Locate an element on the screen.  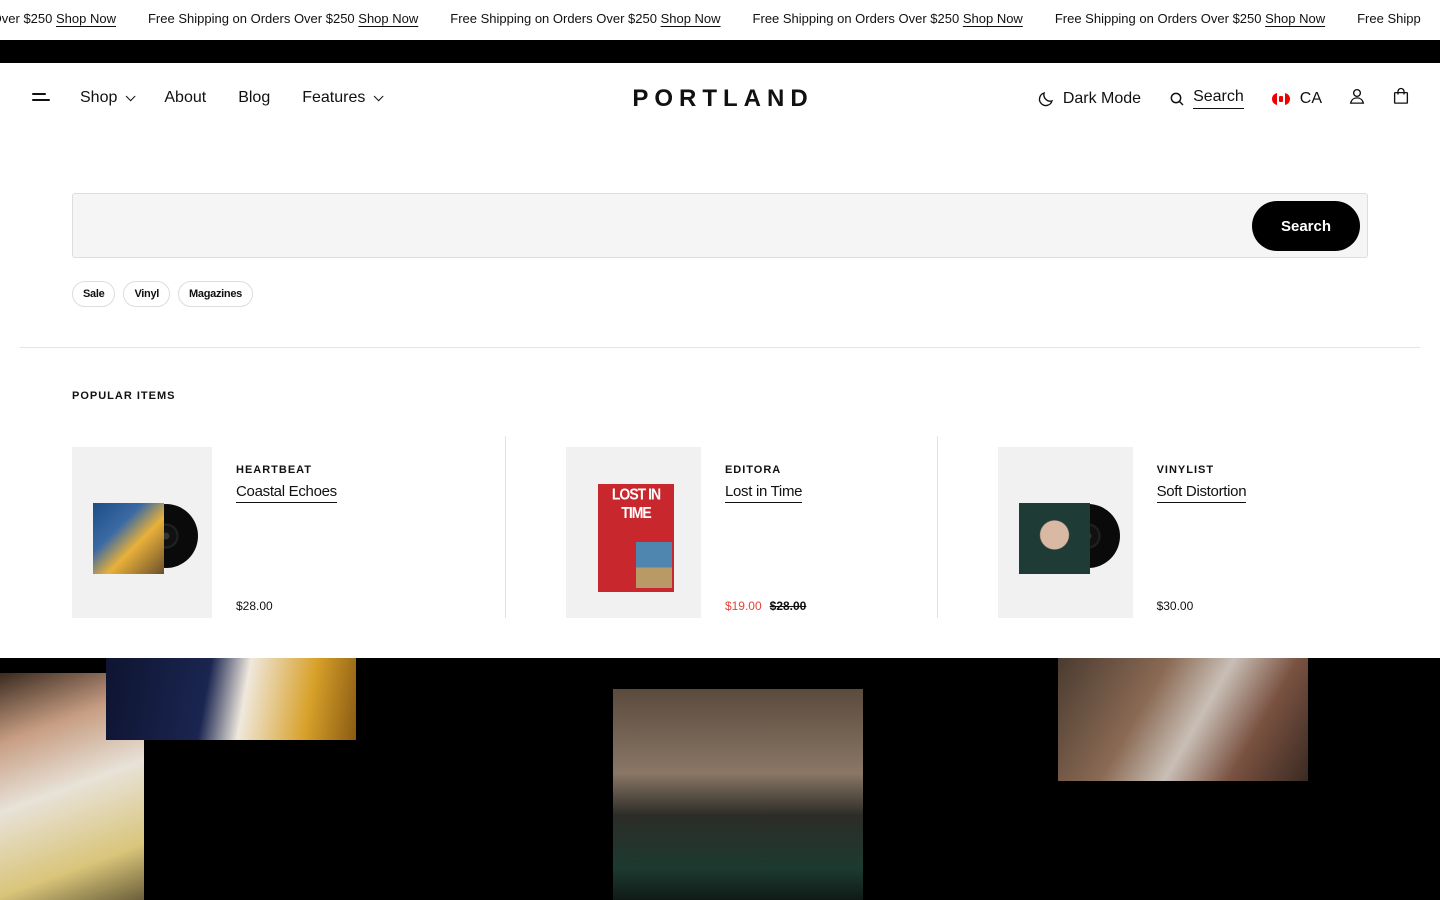
photo-magazine-reading is located at coordinates (231, 699).